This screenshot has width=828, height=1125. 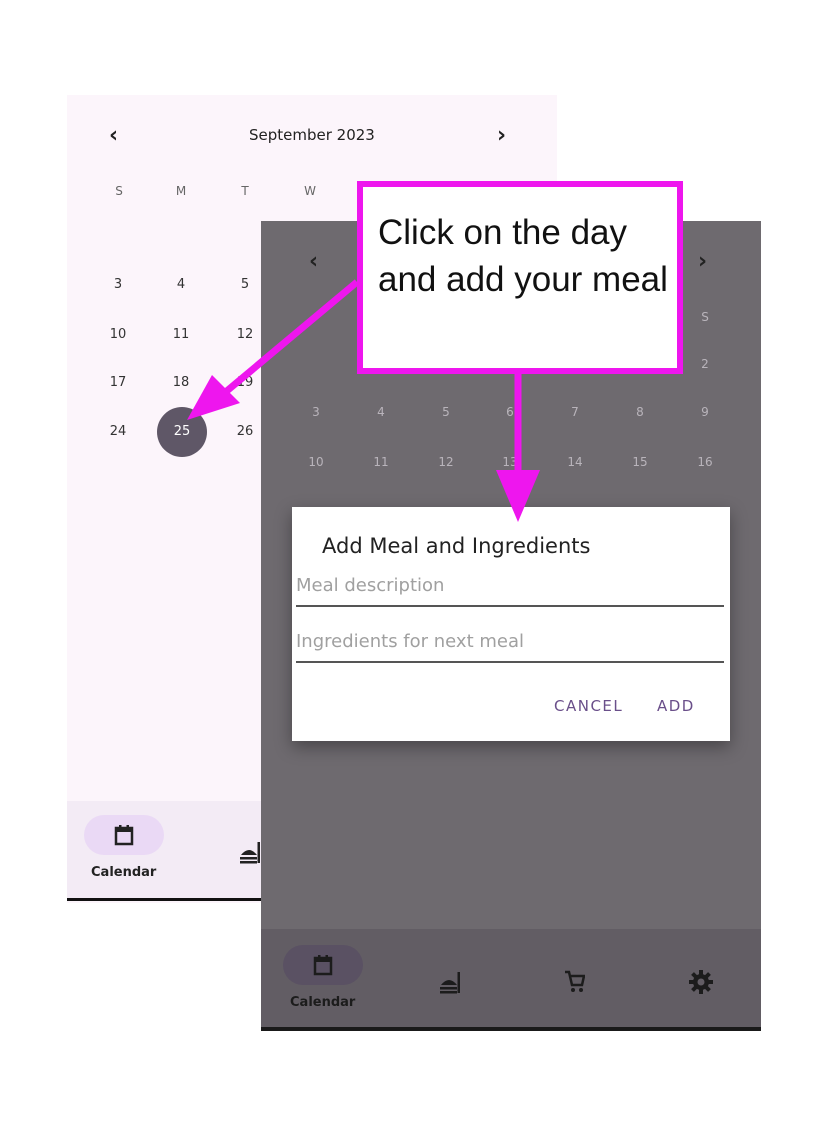 What do you see at coordinates (118, 432) in the screenshot?
I see `day-cell: 24` at bounding box center [118, 432].